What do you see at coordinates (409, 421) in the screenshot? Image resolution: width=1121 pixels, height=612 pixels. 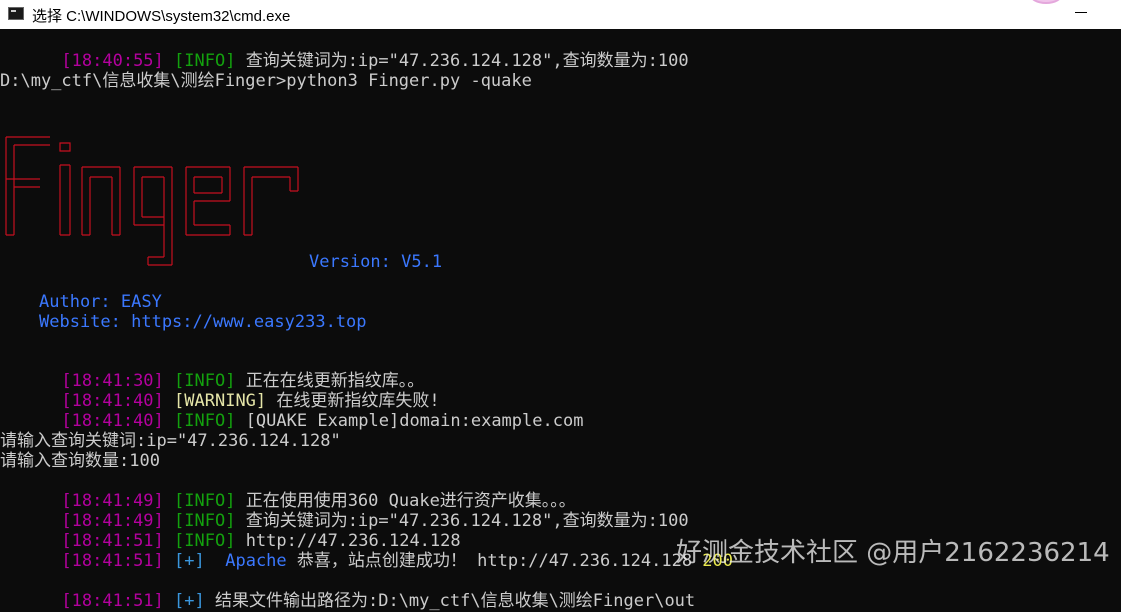 I see `log-message: [QUAKE Example]domain:example.com` at bounding box center [409, 421].